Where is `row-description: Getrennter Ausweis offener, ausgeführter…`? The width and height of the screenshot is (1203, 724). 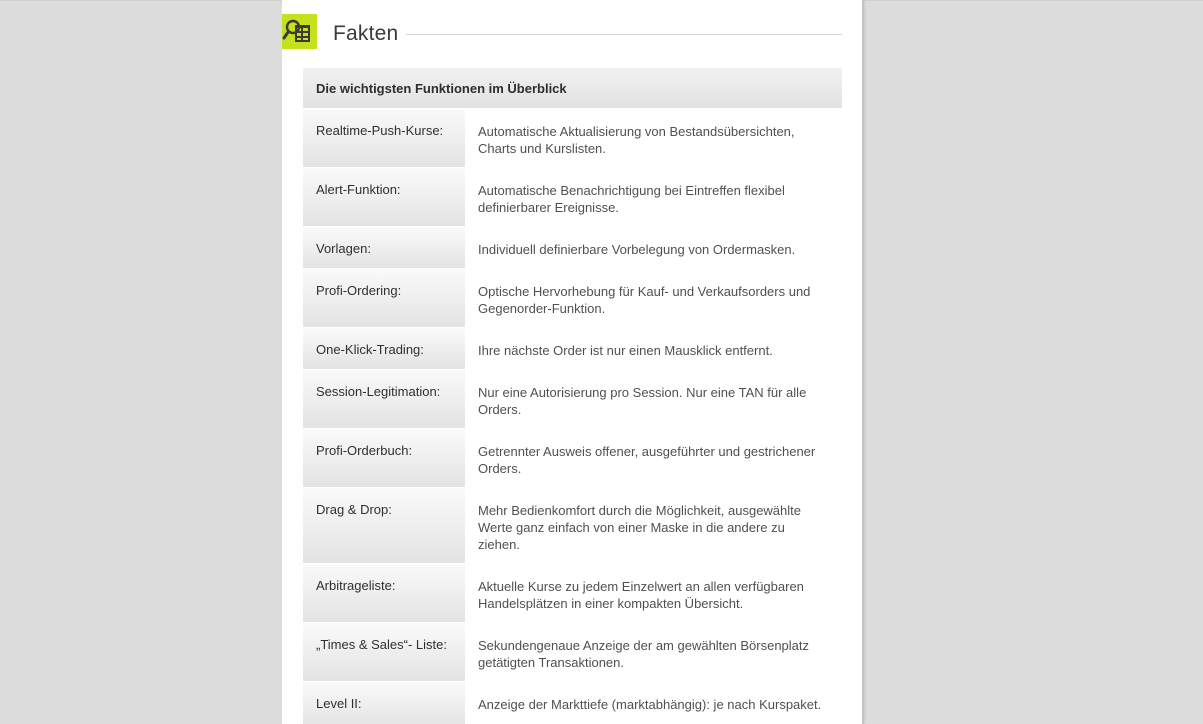
row-description: Getrennter Ausweis offener, ausgeführter… is located at coordinates (653, 458).